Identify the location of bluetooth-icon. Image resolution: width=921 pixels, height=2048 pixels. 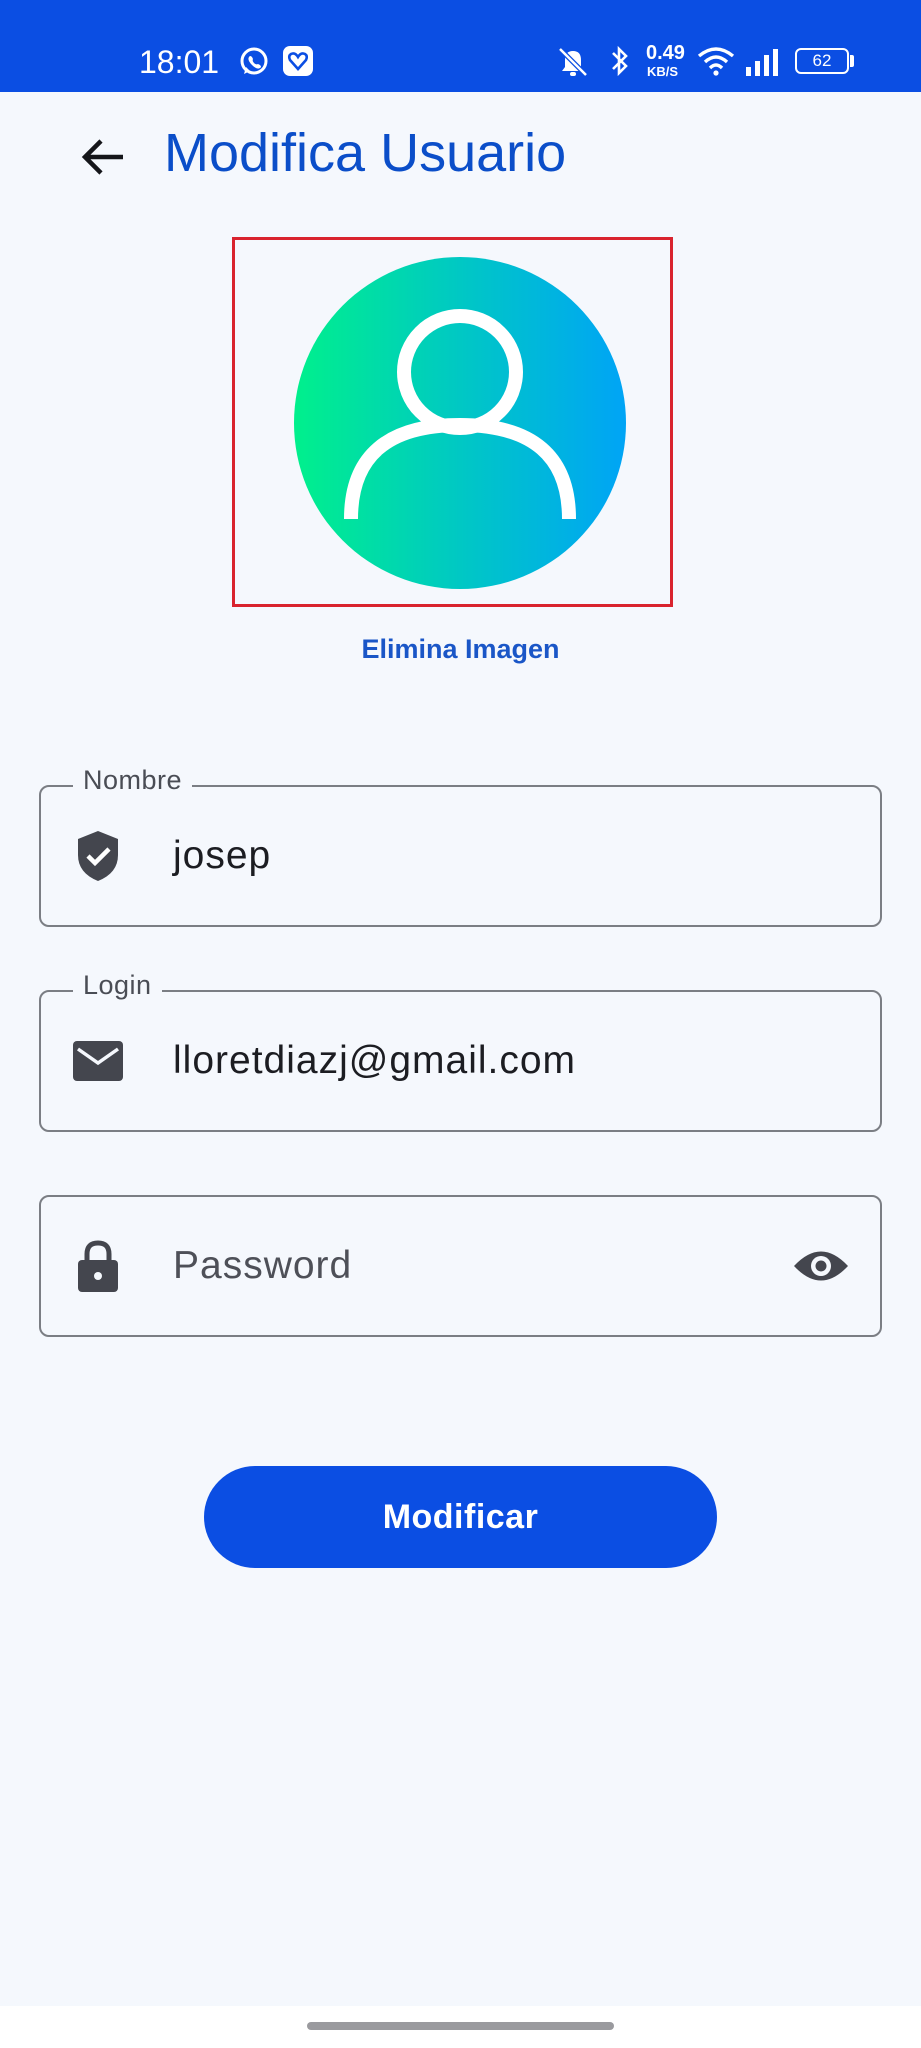
(620, 61).